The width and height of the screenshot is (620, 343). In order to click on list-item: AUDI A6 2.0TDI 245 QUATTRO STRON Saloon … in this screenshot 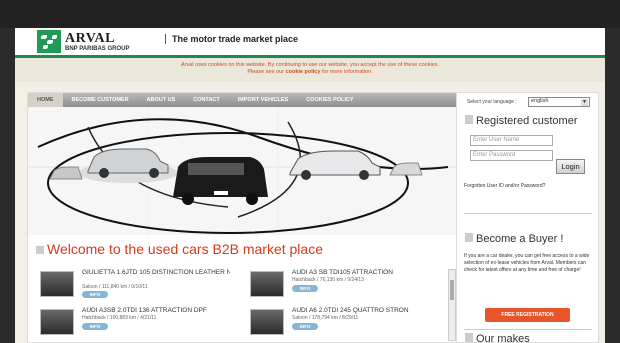, I will do `click(345, 323)`.